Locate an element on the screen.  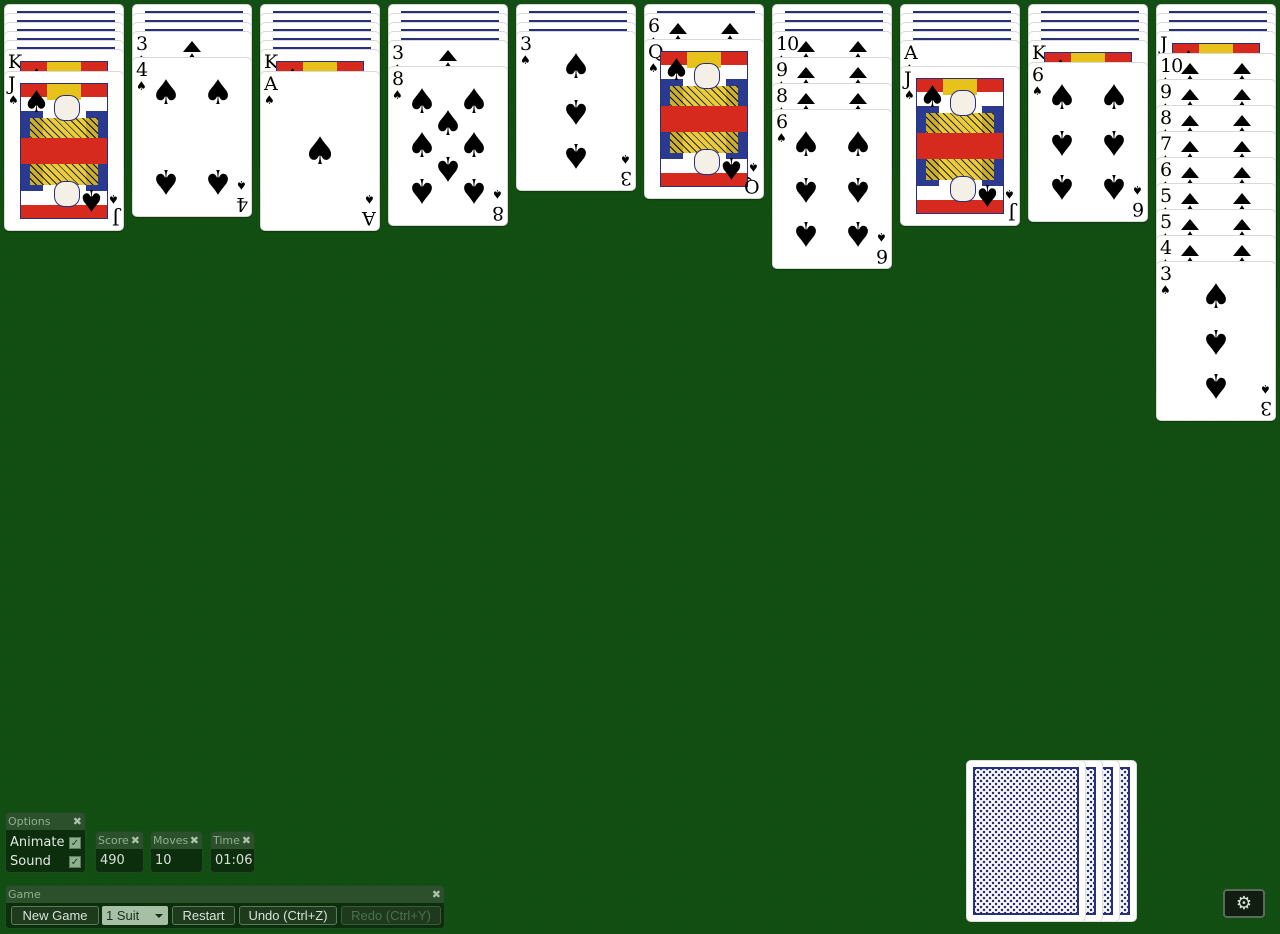
sound-option: Sound ✓ is located at coordinates (45, 861).